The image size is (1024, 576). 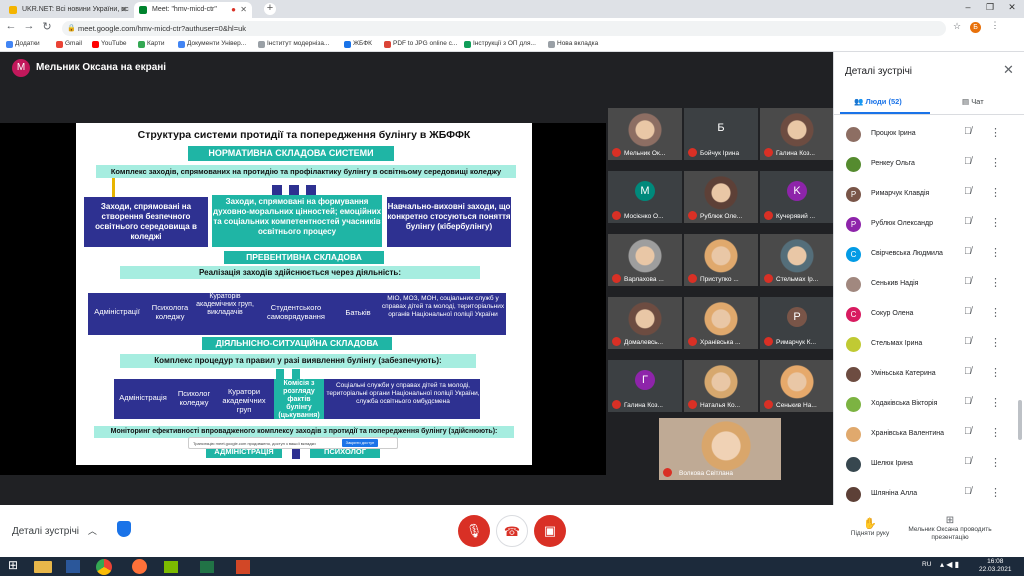 What do you see at coordinates (124, 529) in the screenshot?
I see `shield-icon` at bounding box center [124, 529].